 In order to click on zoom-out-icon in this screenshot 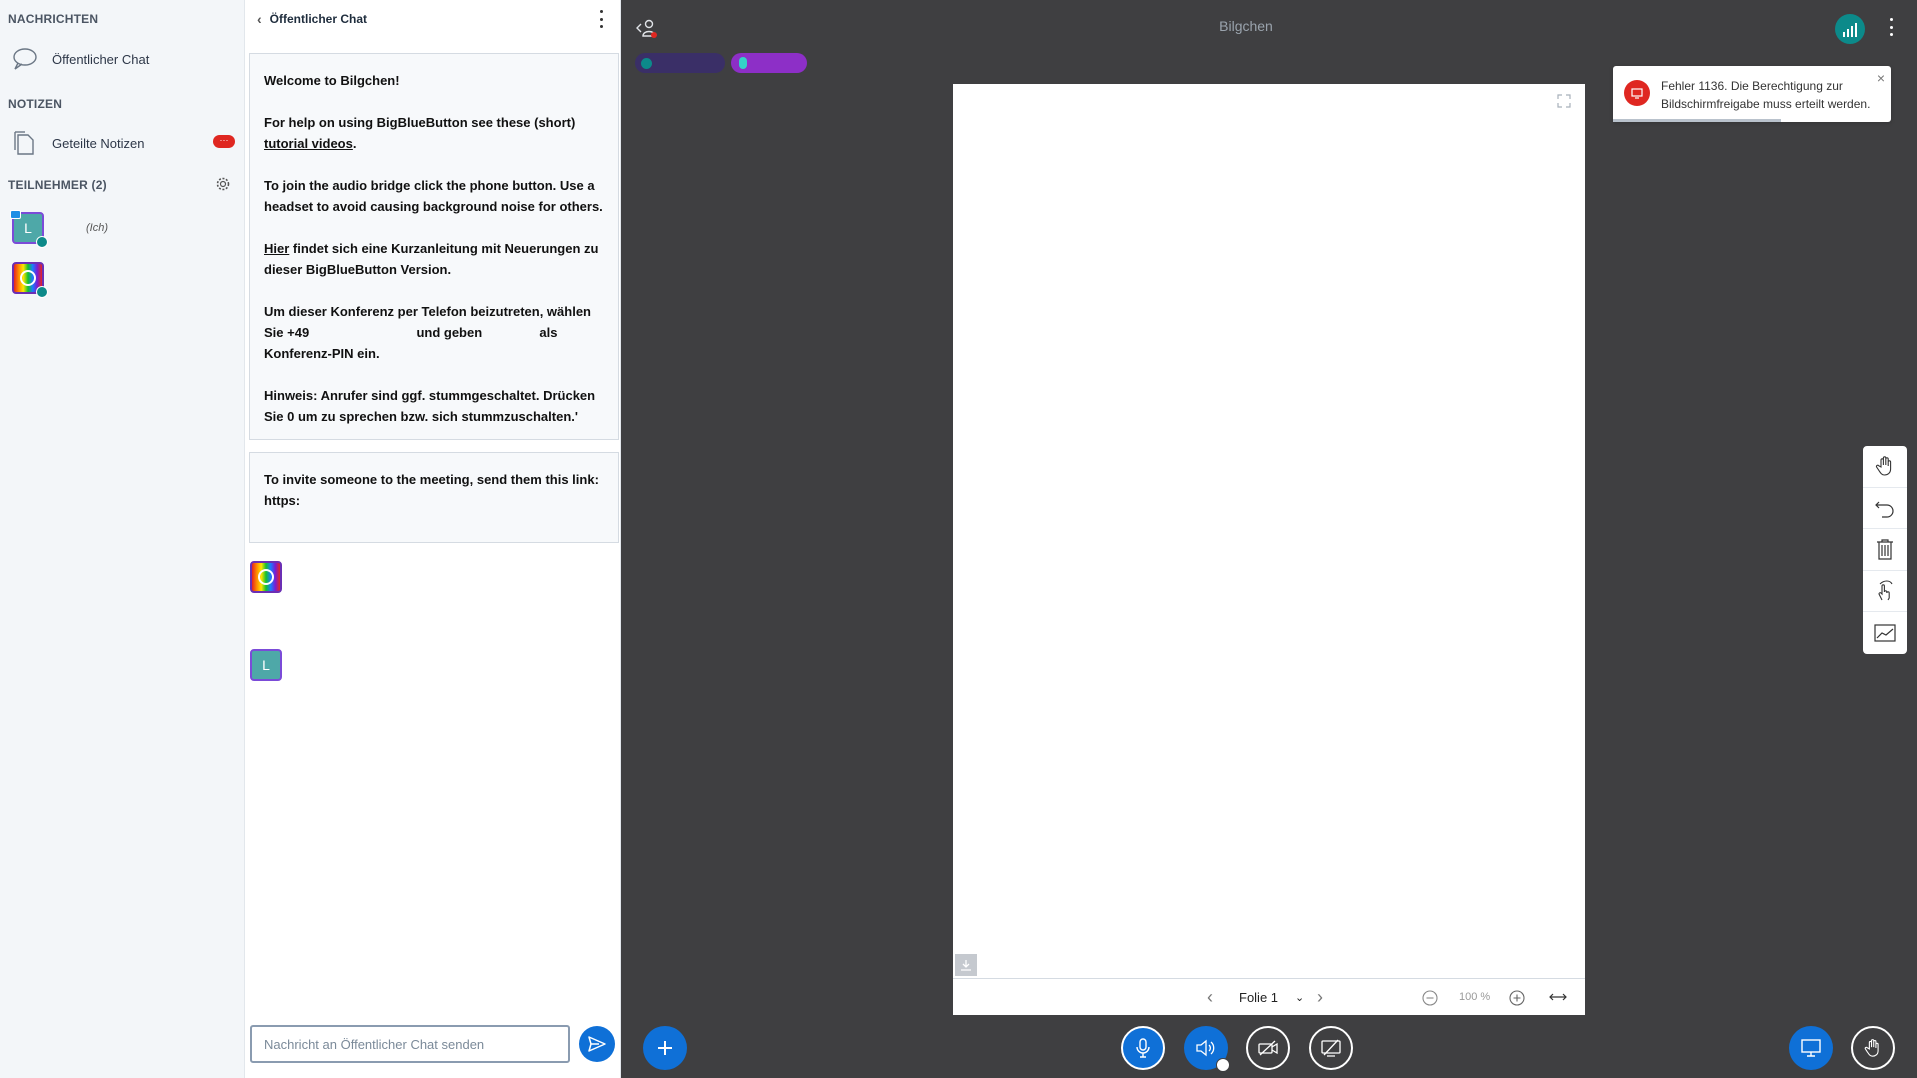, I will do `click(1430, 998)`.